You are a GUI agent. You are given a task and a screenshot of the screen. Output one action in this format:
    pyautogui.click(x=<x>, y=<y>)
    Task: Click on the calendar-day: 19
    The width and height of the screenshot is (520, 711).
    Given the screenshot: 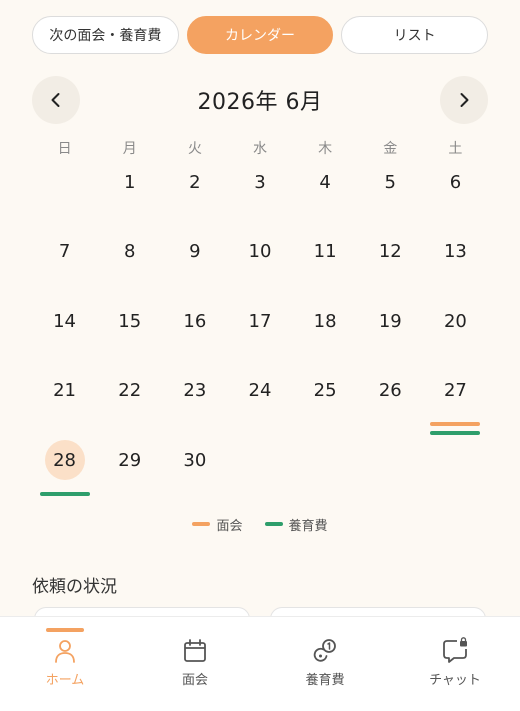 What is the action you would take?
    pyautogui.click(x=390, y=334)
    